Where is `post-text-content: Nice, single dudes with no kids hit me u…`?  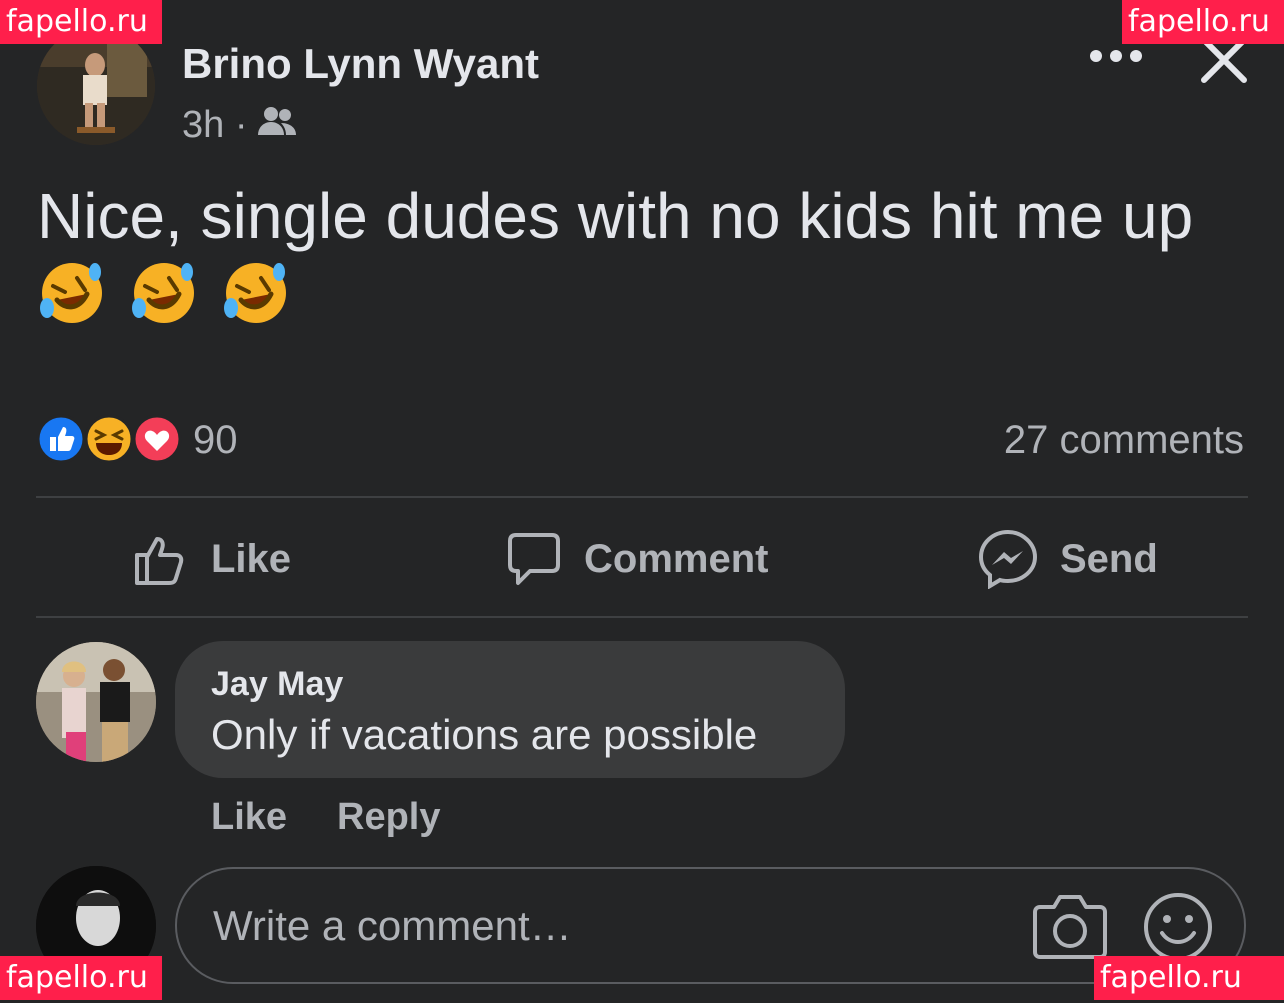
post-text-content: Nice, single dudes with no kids hit me u… is located at coordinates (615, 216).